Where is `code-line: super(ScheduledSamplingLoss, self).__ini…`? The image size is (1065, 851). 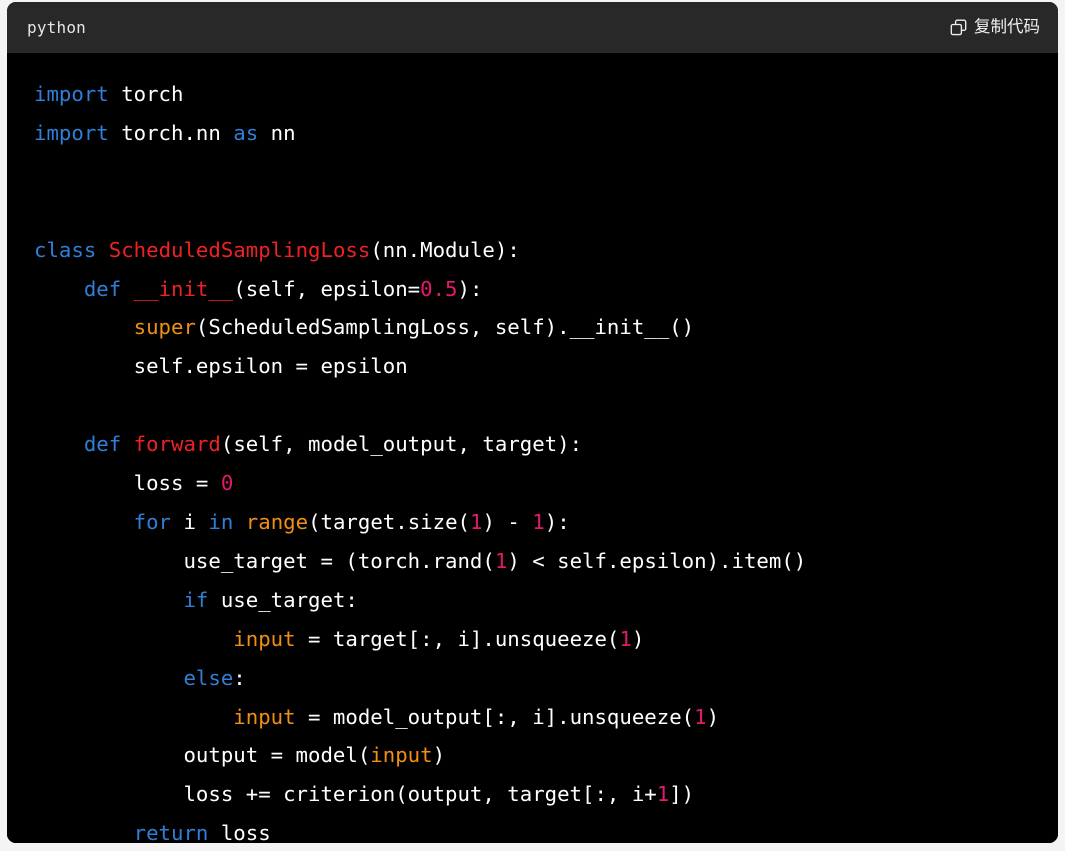 code-line: super(ScheduledSamplingLoss, self).__ini… is located at coordinates (536, 327).